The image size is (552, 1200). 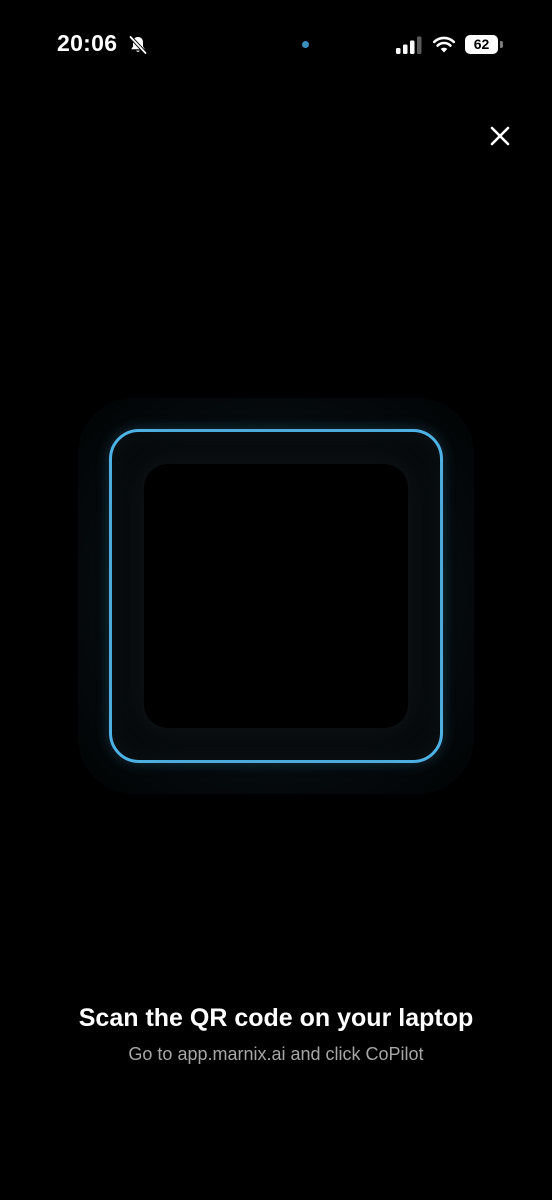 What do you see at coordinates (87, 43) in the screenshot?
I see `status-time: 20:06` at bounding box center [87, 43].